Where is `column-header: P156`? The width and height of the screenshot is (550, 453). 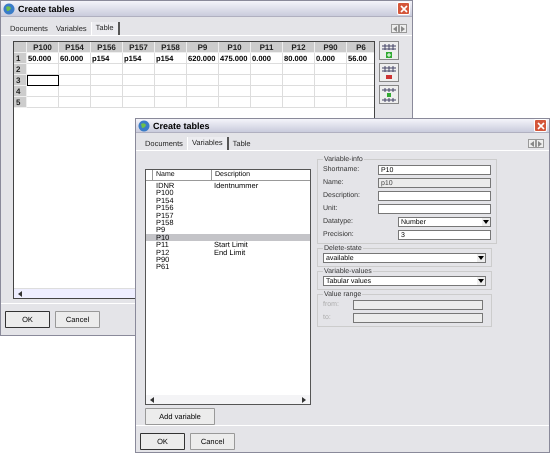
column-header: P156 is located at coordinates (107, 47).